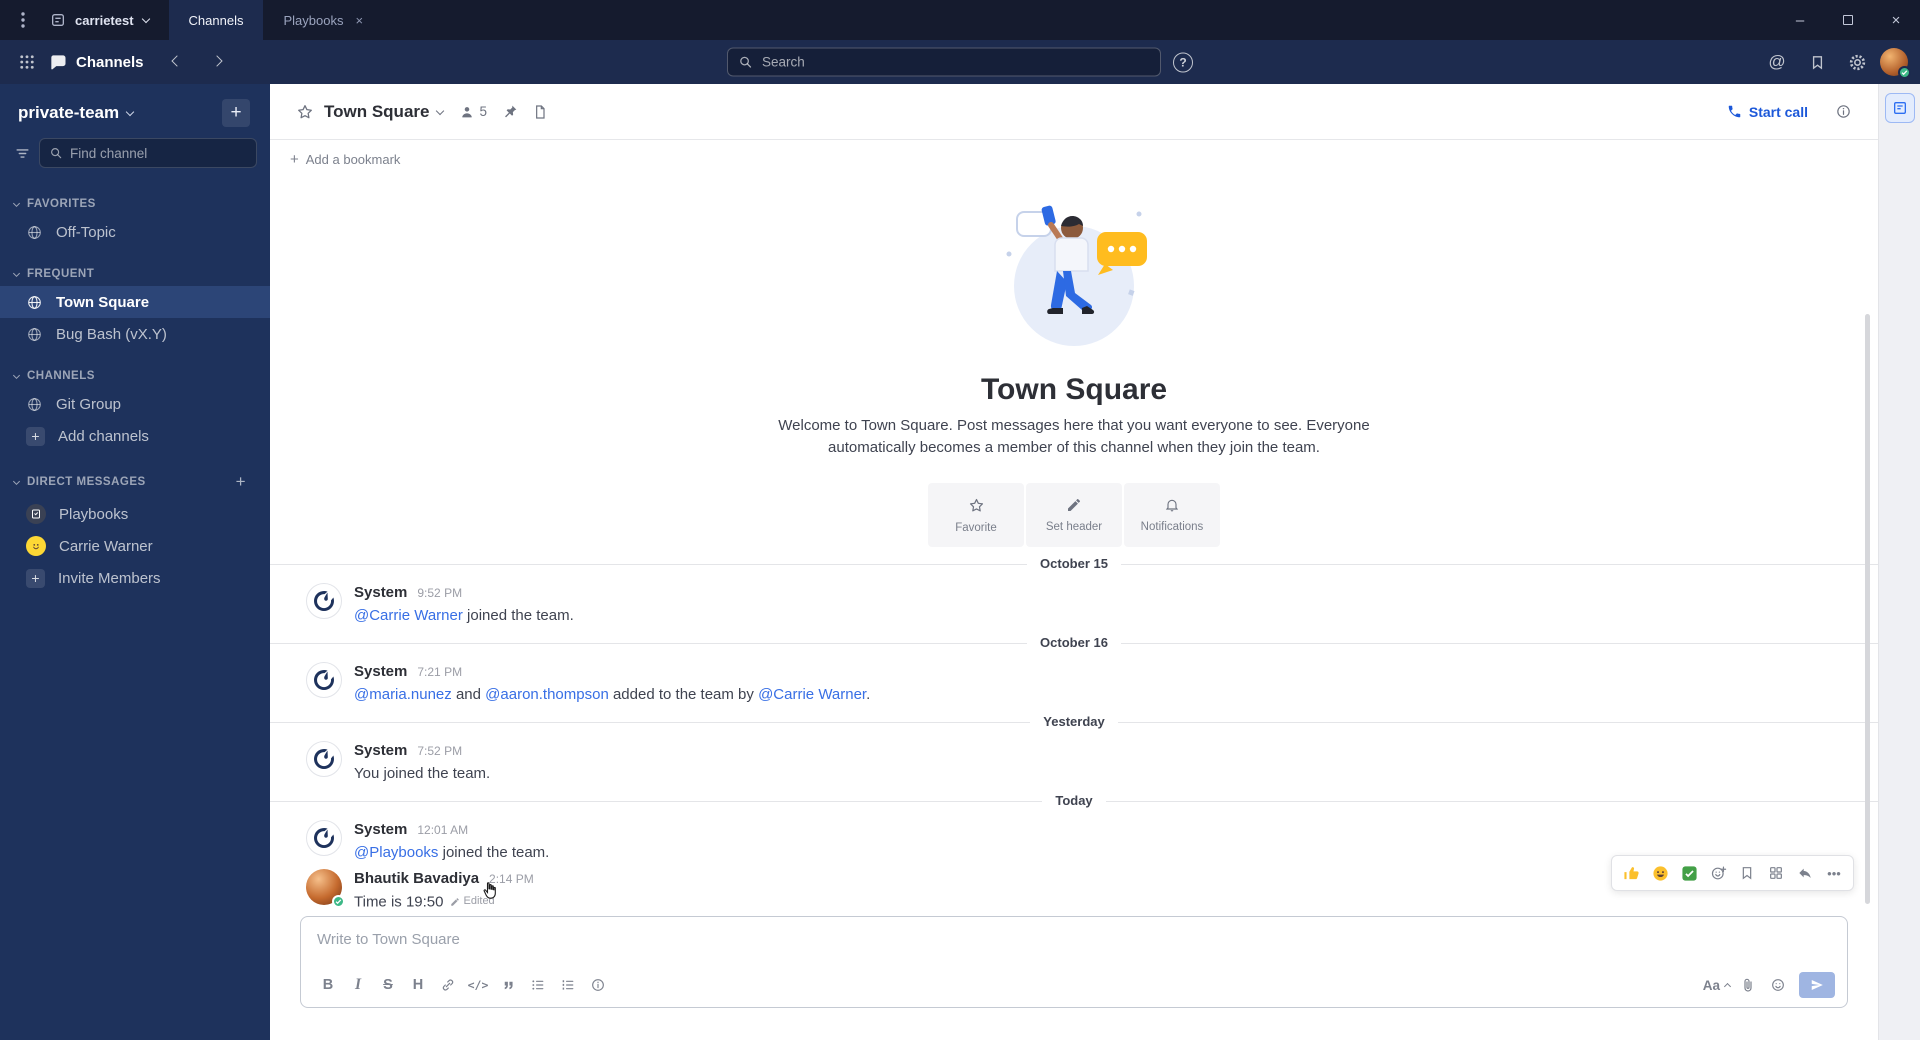 The height and width of the screenshot is (1040, 1920). Describe the element at coordinates (1777, 62) in the screenshot. I see `recent-mentions-button: @` at that location.